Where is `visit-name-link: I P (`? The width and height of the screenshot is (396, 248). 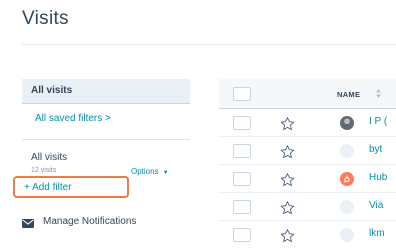
visit-name-link: I P ( is located at coordinates (378, 121).